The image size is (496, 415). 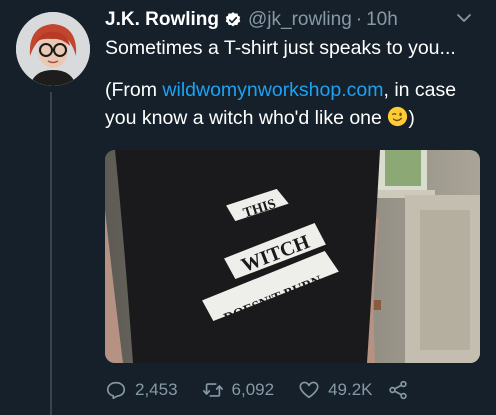 I want to click on author-avatar, so click(x=53, y=49).